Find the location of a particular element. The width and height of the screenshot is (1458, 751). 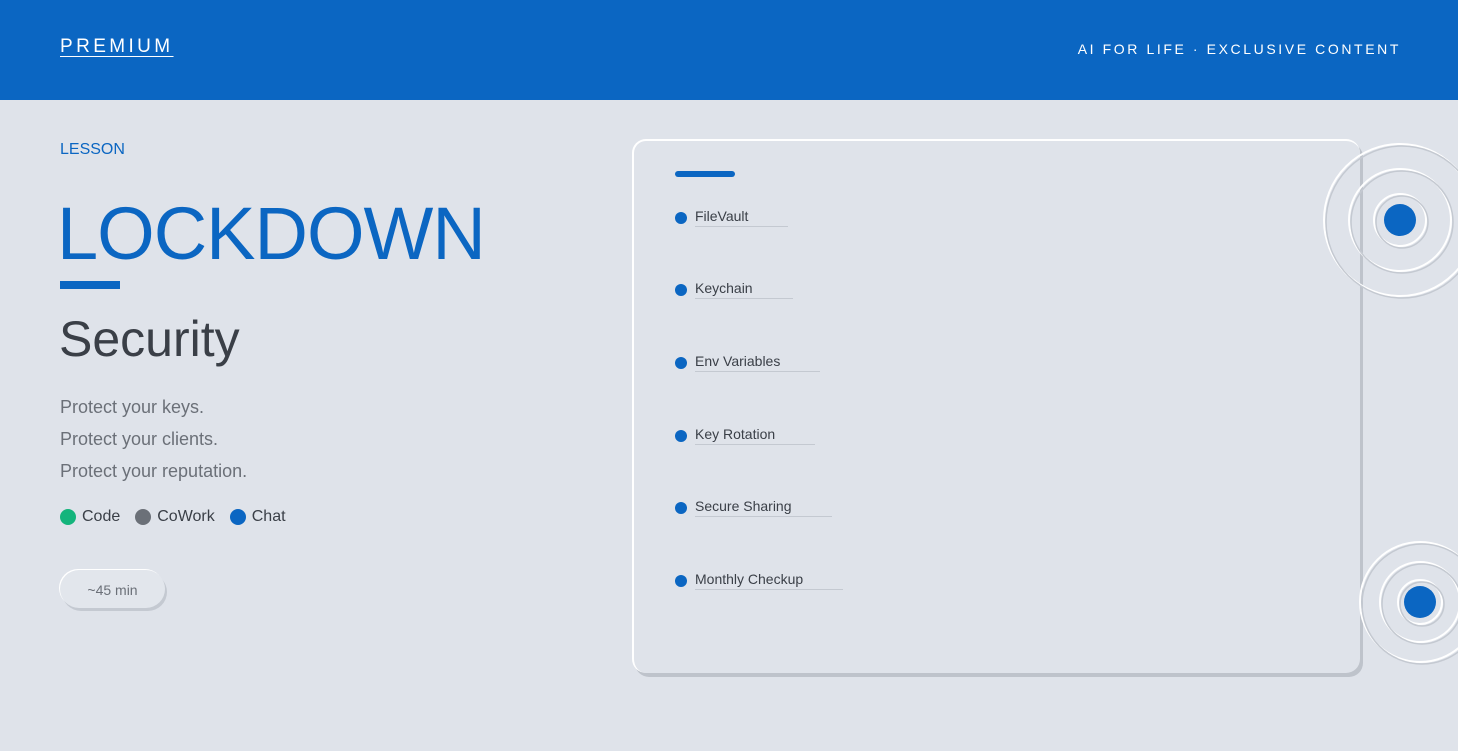

chat-dot-icon is located at coordinates (237, 517).